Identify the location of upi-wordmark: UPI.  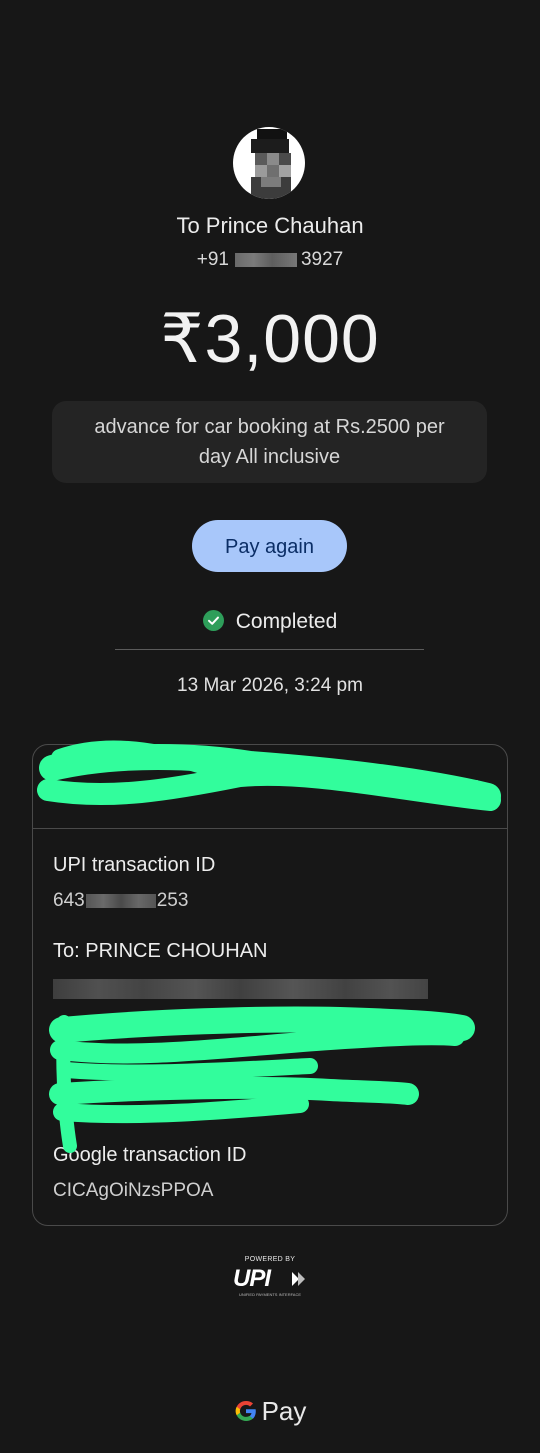
(252, 1278).